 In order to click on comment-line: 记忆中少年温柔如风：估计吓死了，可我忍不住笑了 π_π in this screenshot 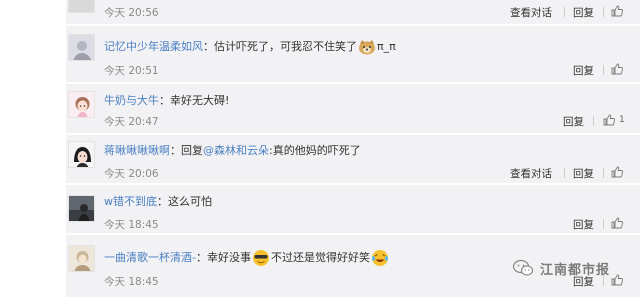, I will do `click(250, 46)`.